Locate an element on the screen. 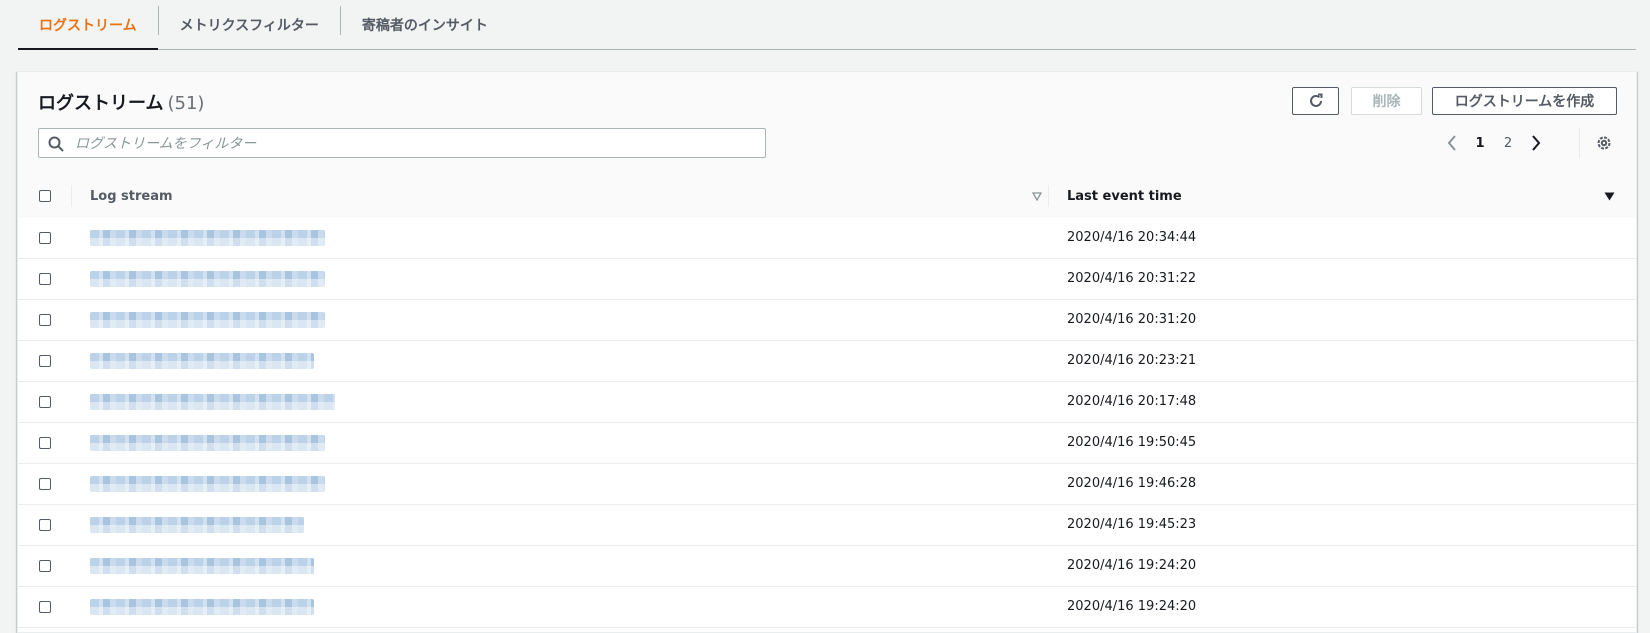  next-page-button is located at coordinates (1536, 143).